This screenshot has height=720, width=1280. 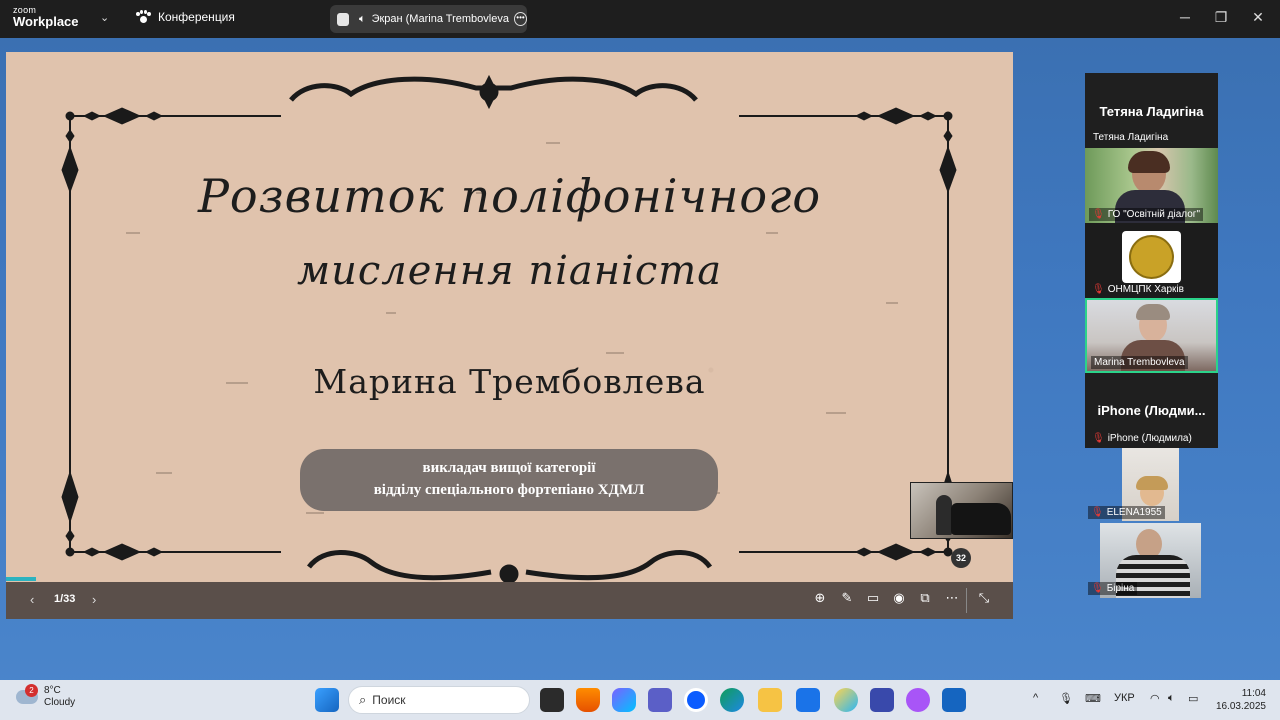 I want to click on weather-widget: 2 8°C Cloudy, so click(x=45, y=696).